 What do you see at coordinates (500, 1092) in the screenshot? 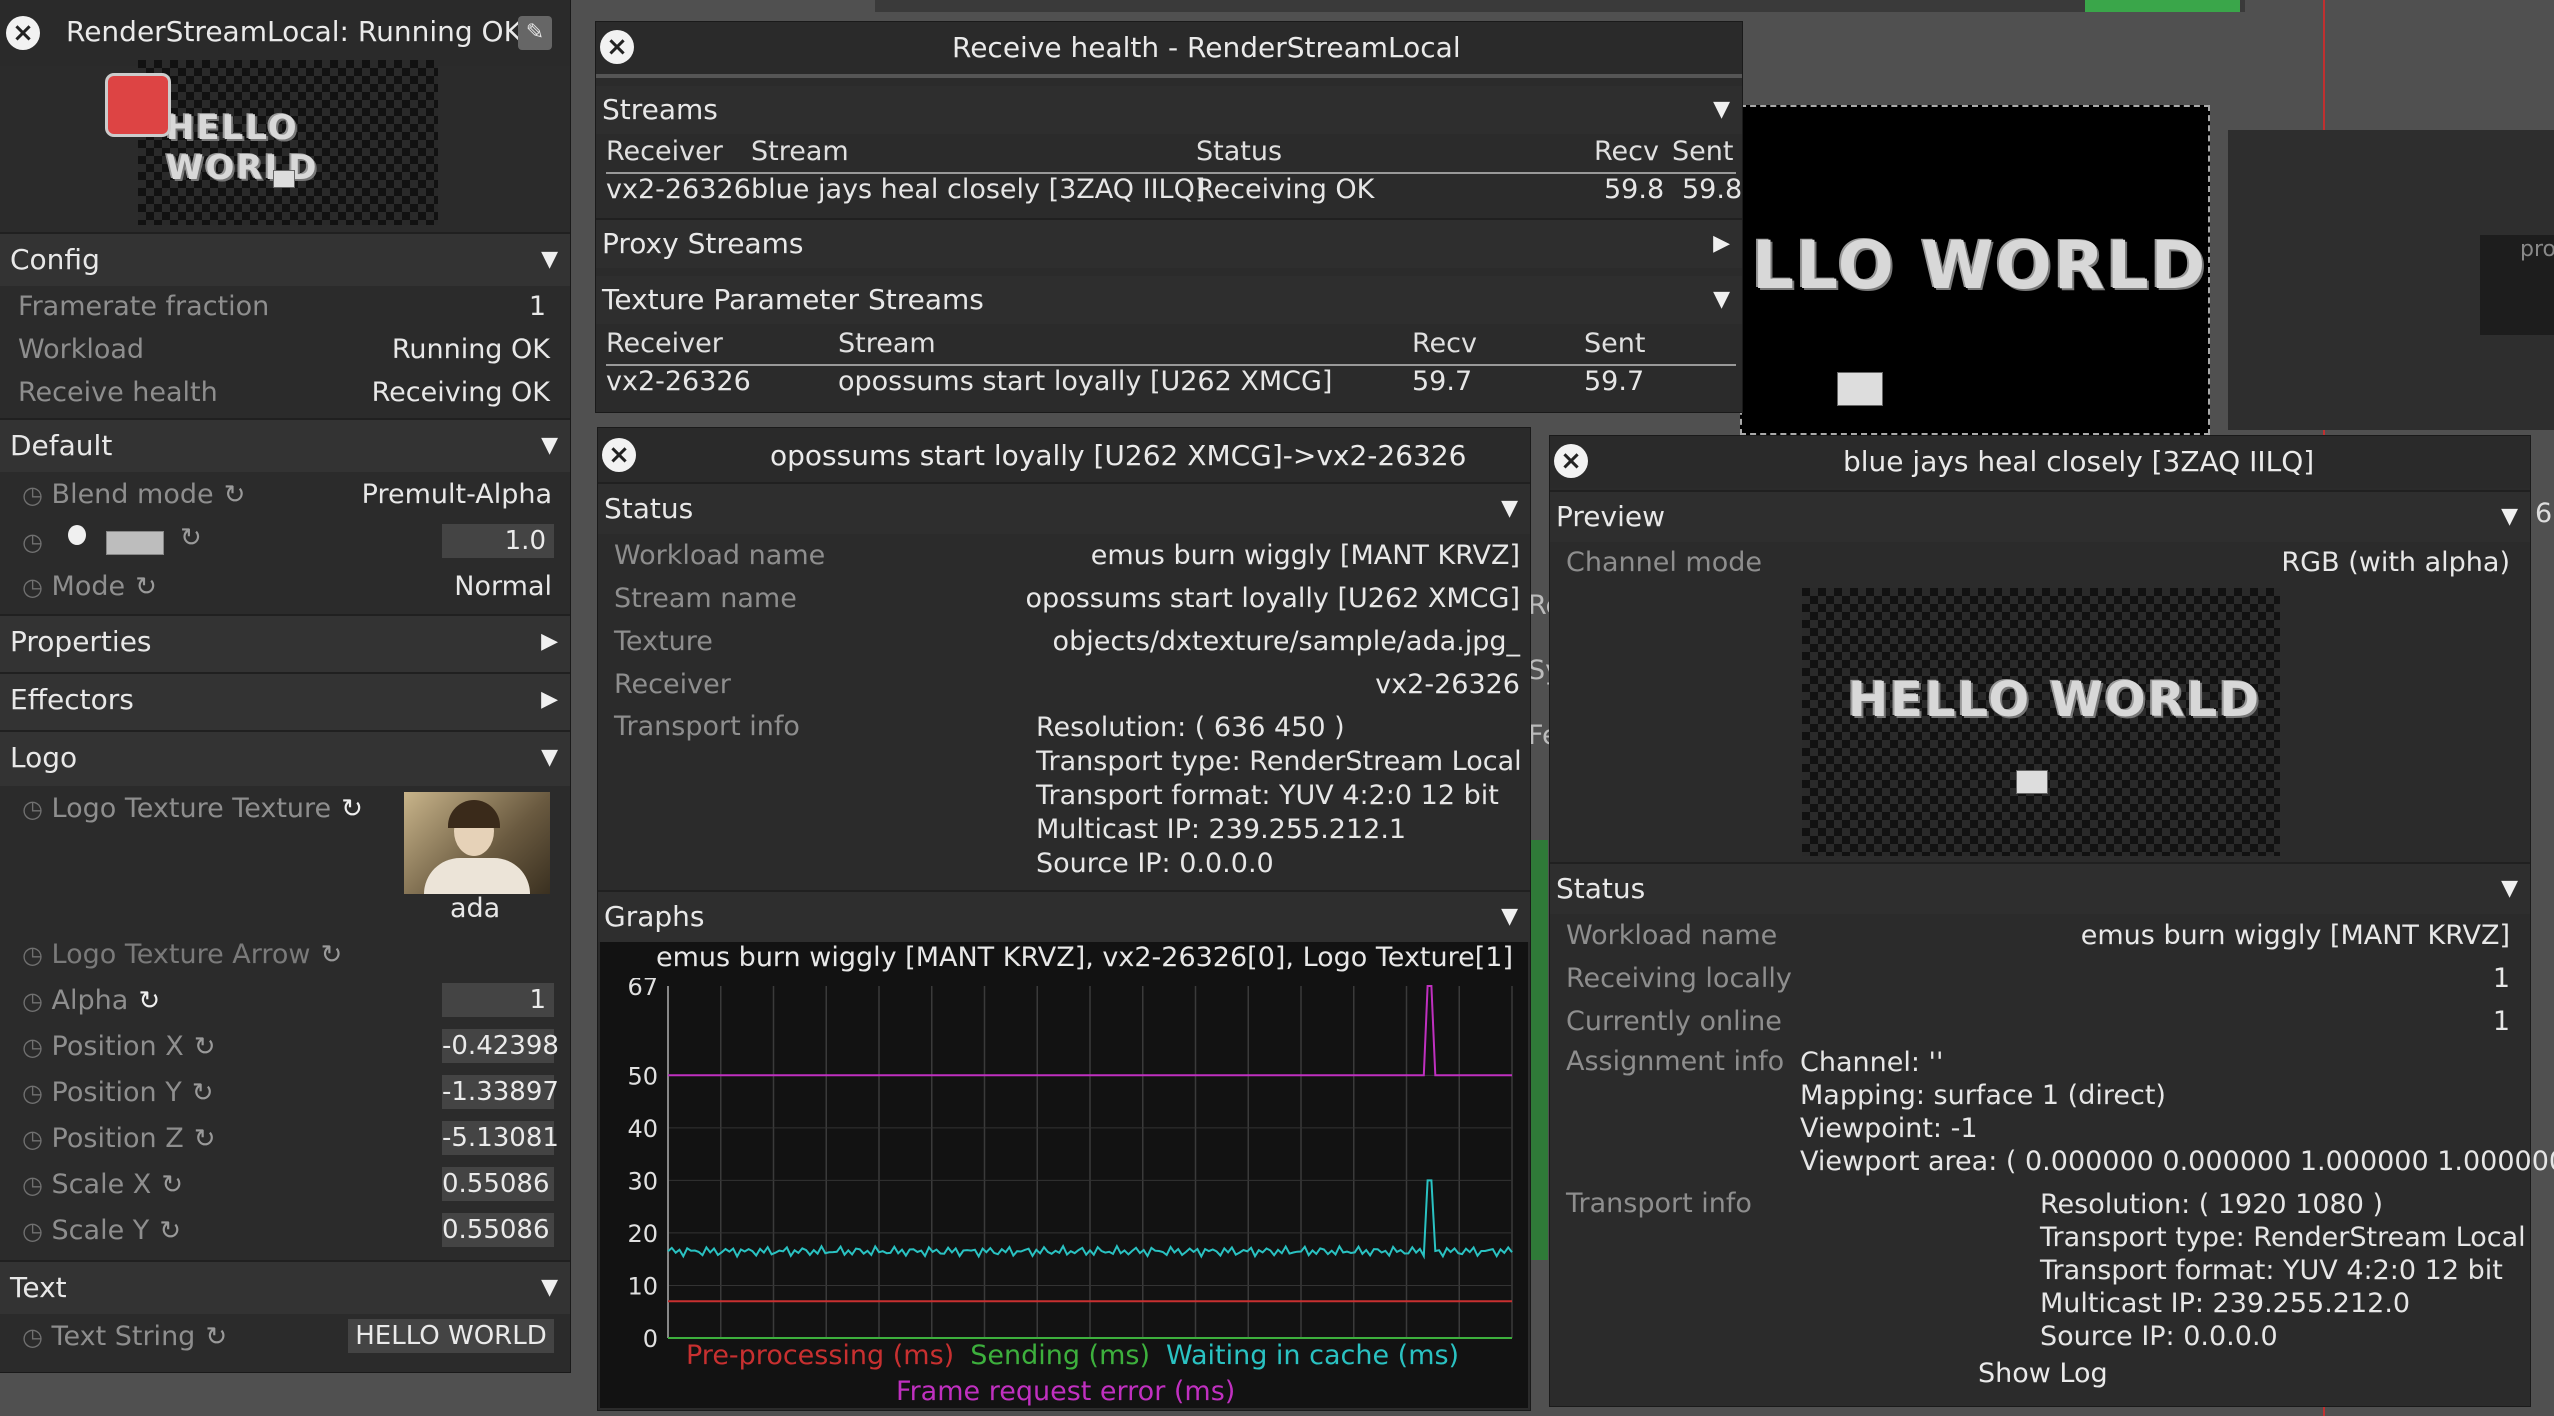
I see `param-input: -1.33897` at bounding box center [500, 1092].